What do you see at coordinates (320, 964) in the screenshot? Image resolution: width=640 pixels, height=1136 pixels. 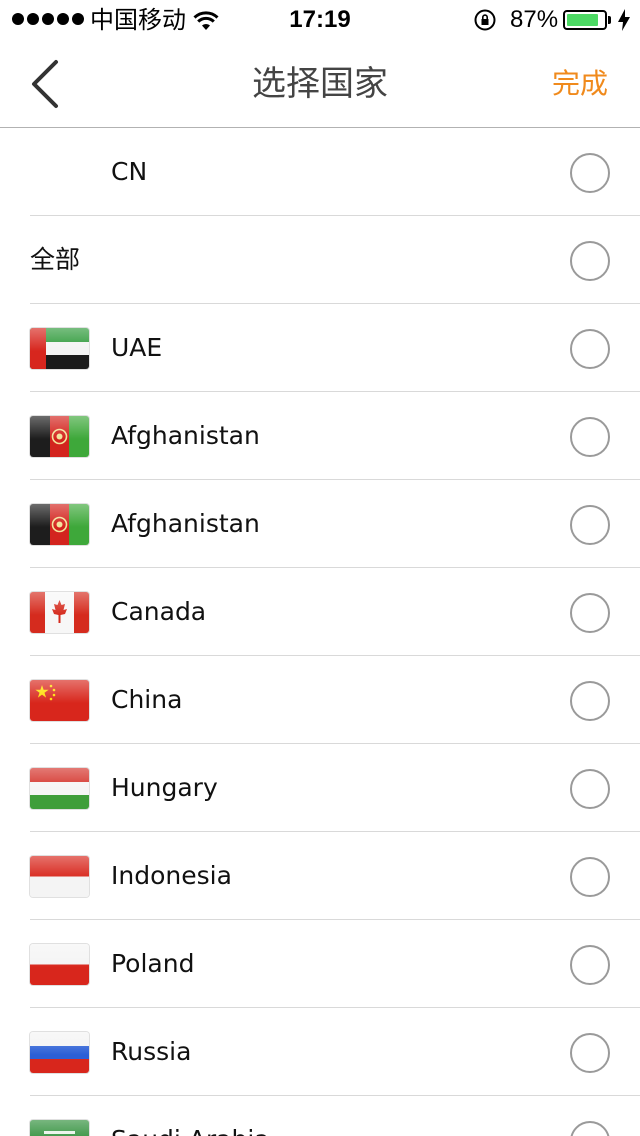 I see `list-item-poland: Poland` at bounding box center [320, 964].